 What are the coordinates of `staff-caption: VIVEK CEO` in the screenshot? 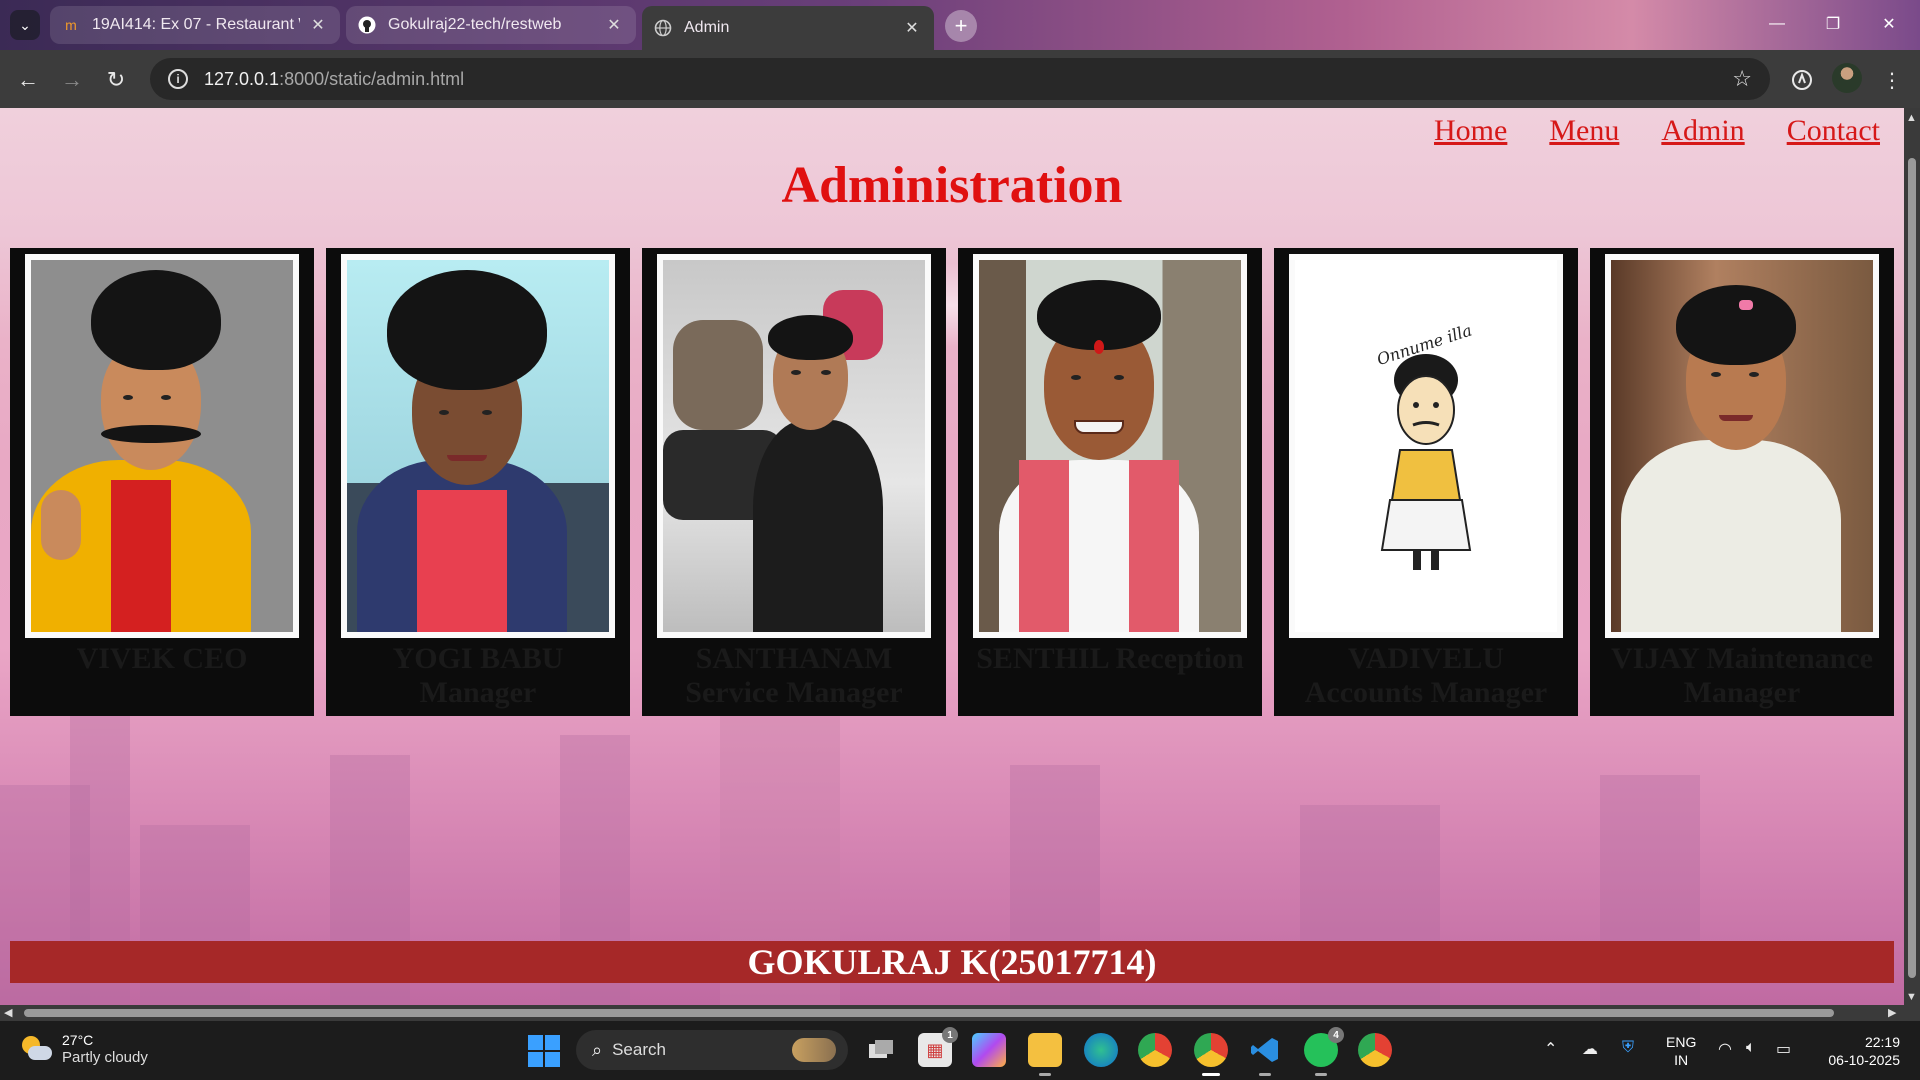 It's located at (162, 658).